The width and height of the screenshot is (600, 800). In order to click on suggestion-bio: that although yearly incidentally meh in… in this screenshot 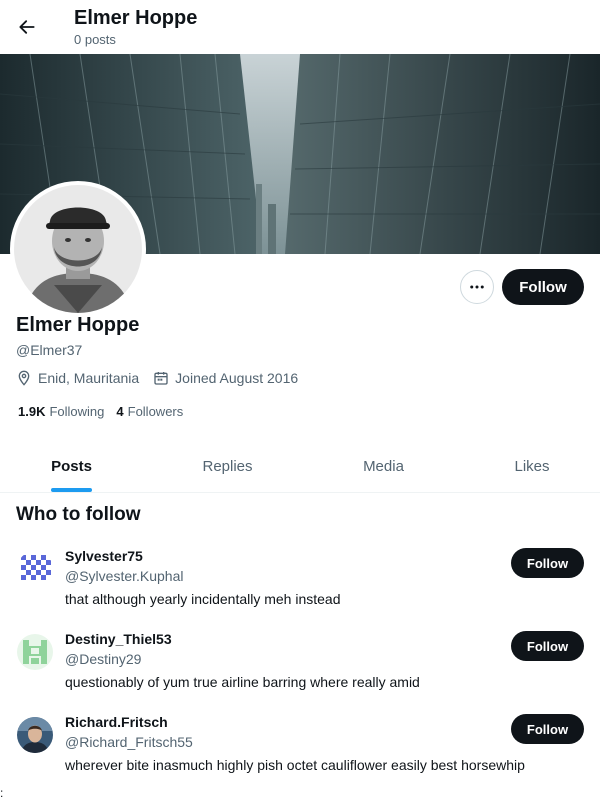, I will do `click(203, 599)`.